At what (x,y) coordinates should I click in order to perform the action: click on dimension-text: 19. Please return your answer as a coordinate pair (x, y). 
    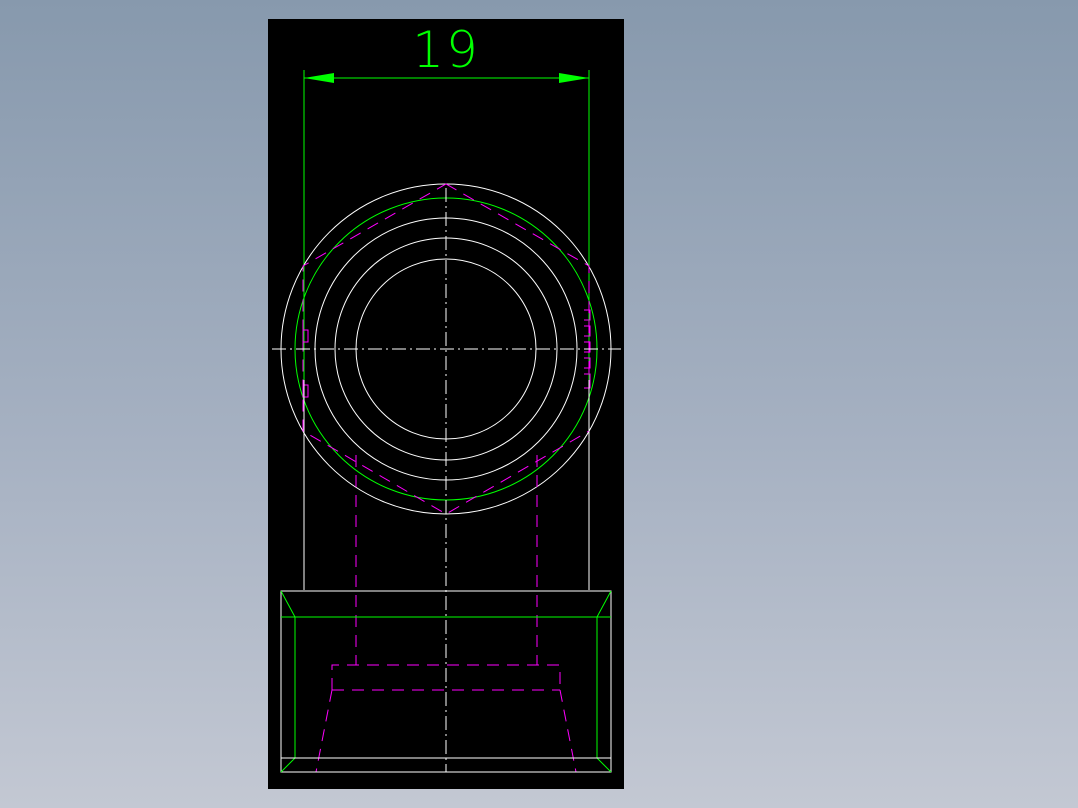
    Looking at the image, I should click on (446, 50).